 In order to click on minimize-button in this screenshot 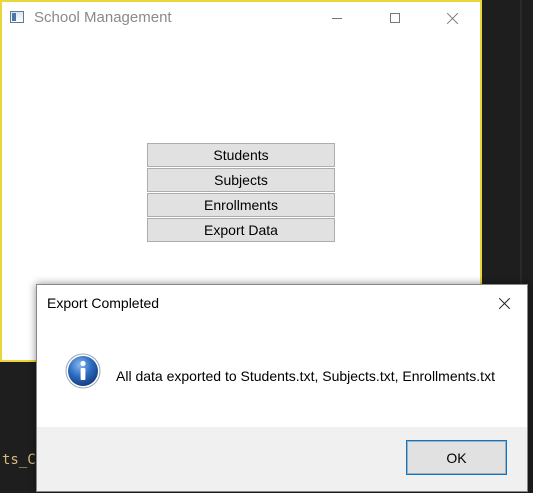, I will do `click(337, 18)`.